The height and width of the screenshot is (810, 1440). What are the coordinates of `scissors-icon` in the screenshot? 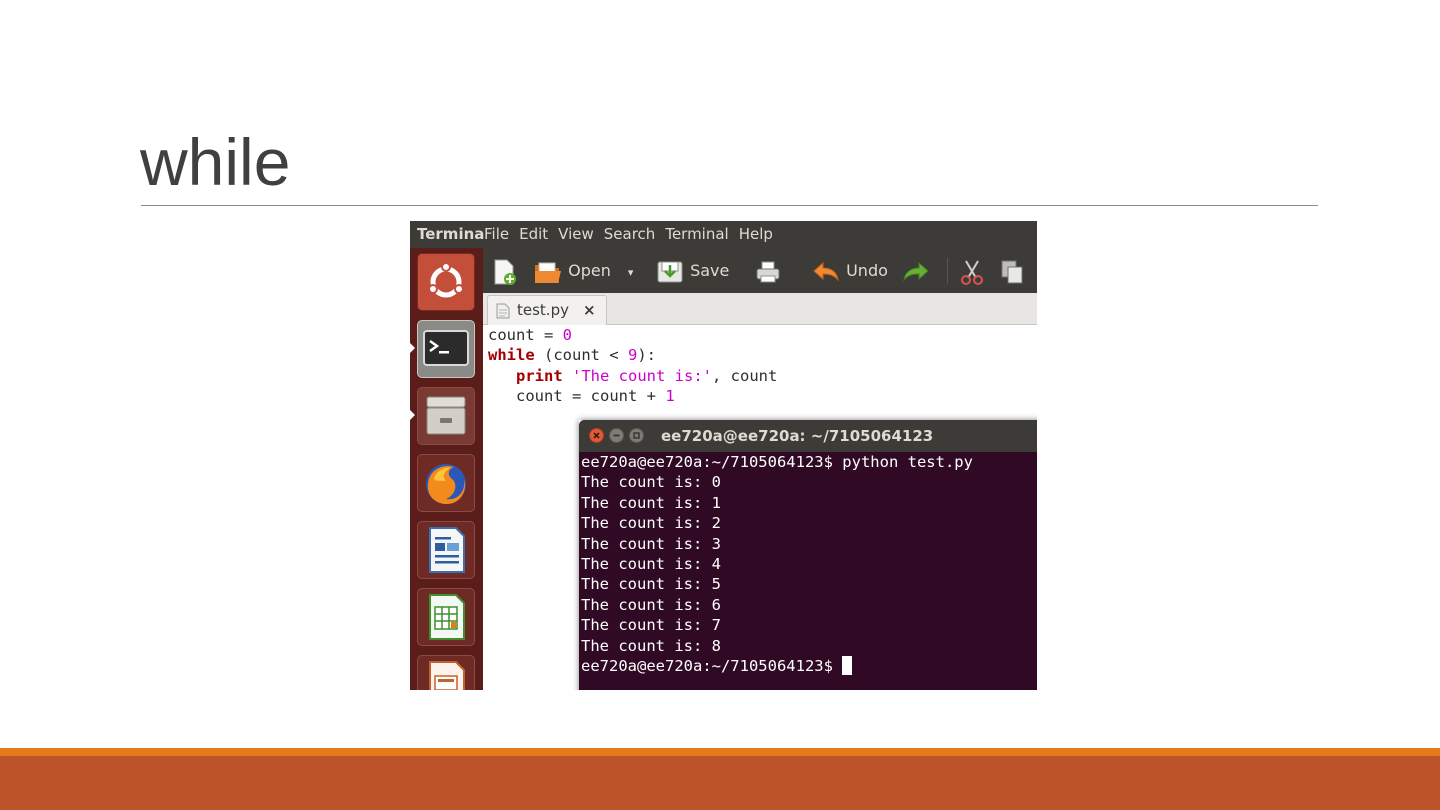 It's located at (972, 272).